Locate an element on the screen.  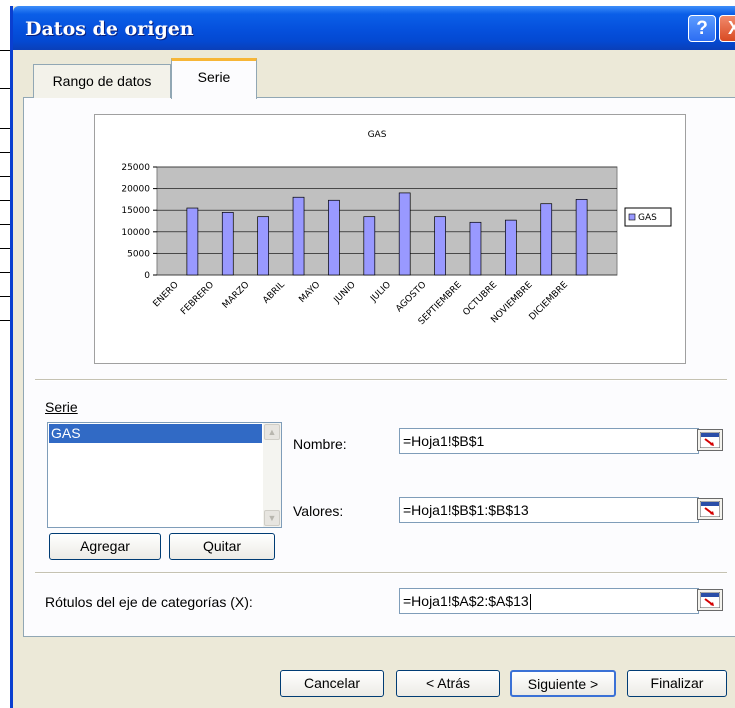
y-tick-label: 25000 is located at coordinates (135, 168).